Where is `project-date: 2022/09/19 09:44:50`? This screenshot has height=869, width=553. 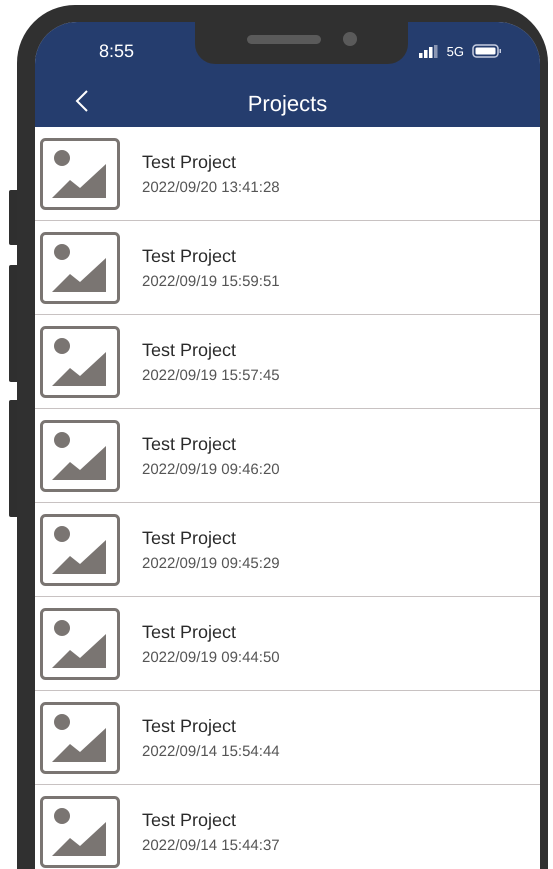 project-date: 2022/09/19 09:44:50 is located at coordinates (211, 657).